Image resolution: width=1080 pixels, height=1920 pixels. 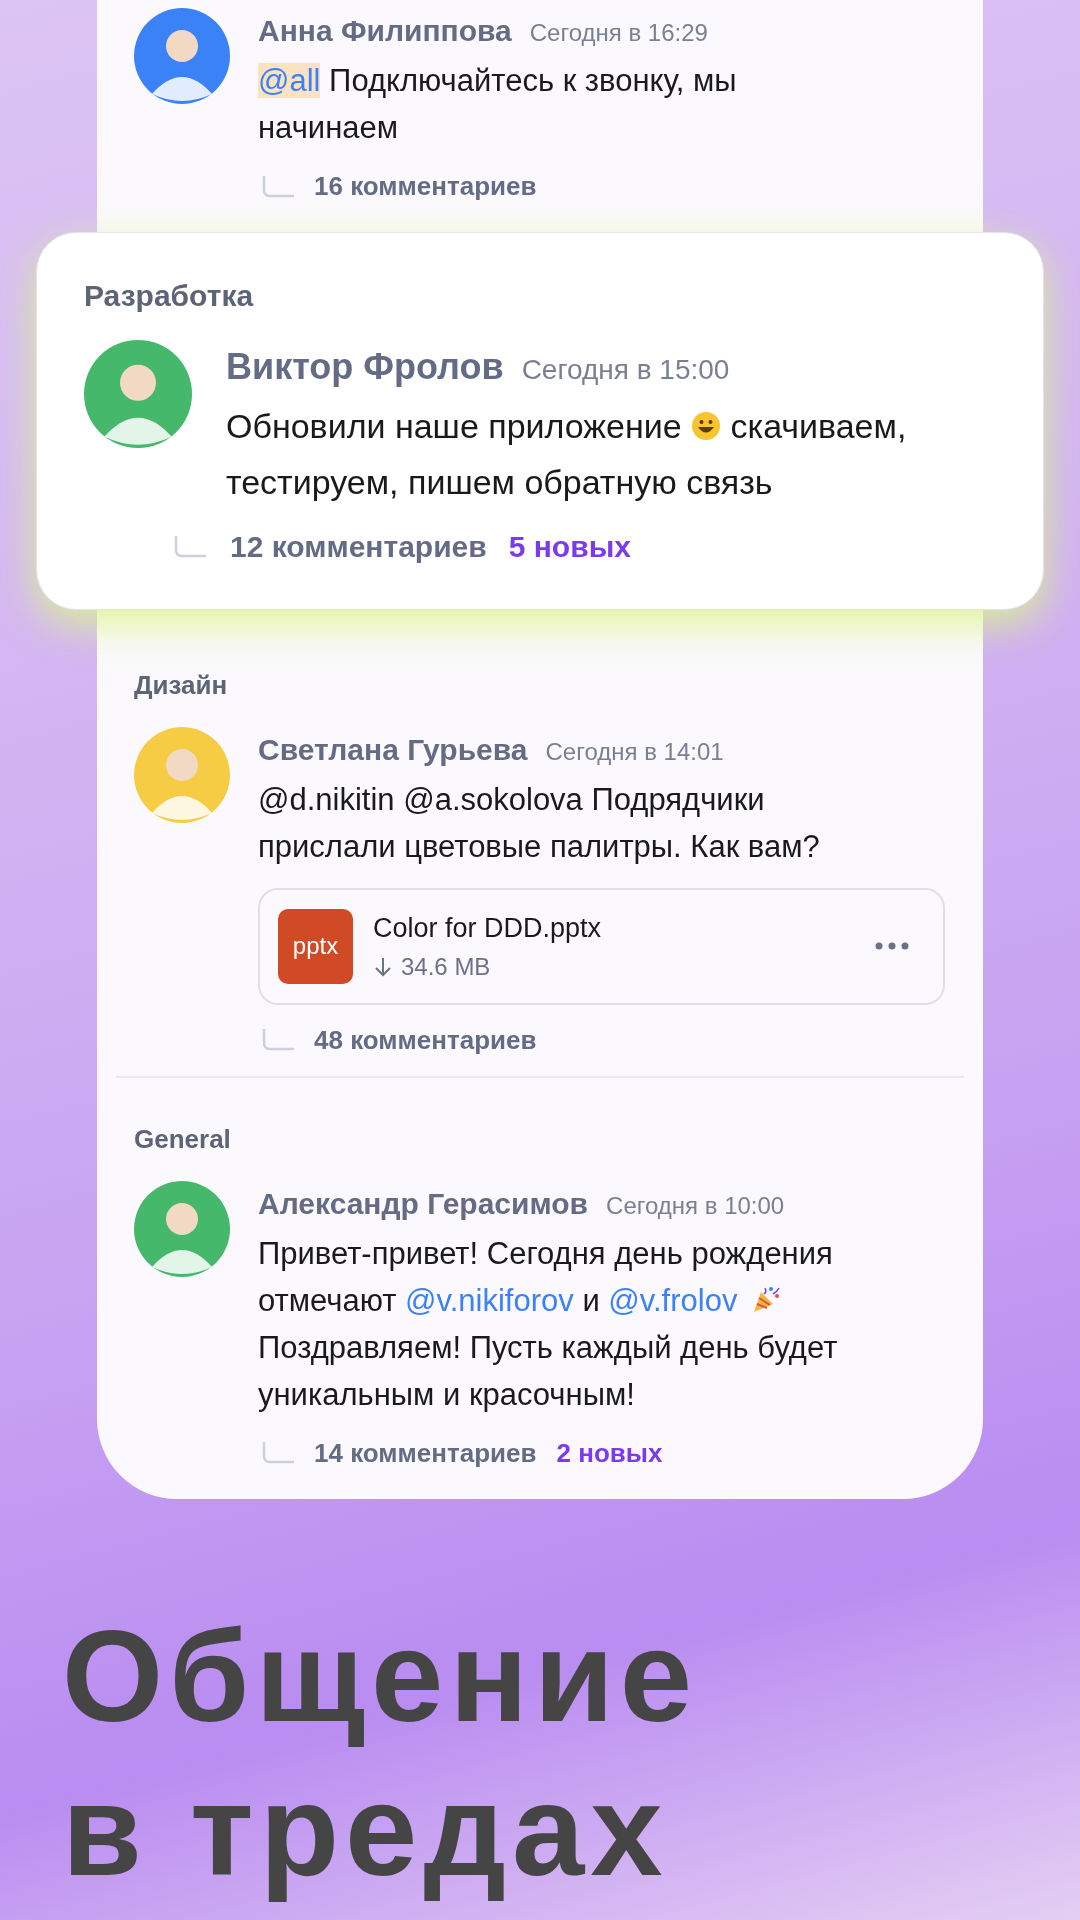 What do you see at coordinates (601, 946) in the screenshot?
I see `file-attachment: pptx Color for DDD.pptx 34.6 MB` at bounding box center [601, 946].